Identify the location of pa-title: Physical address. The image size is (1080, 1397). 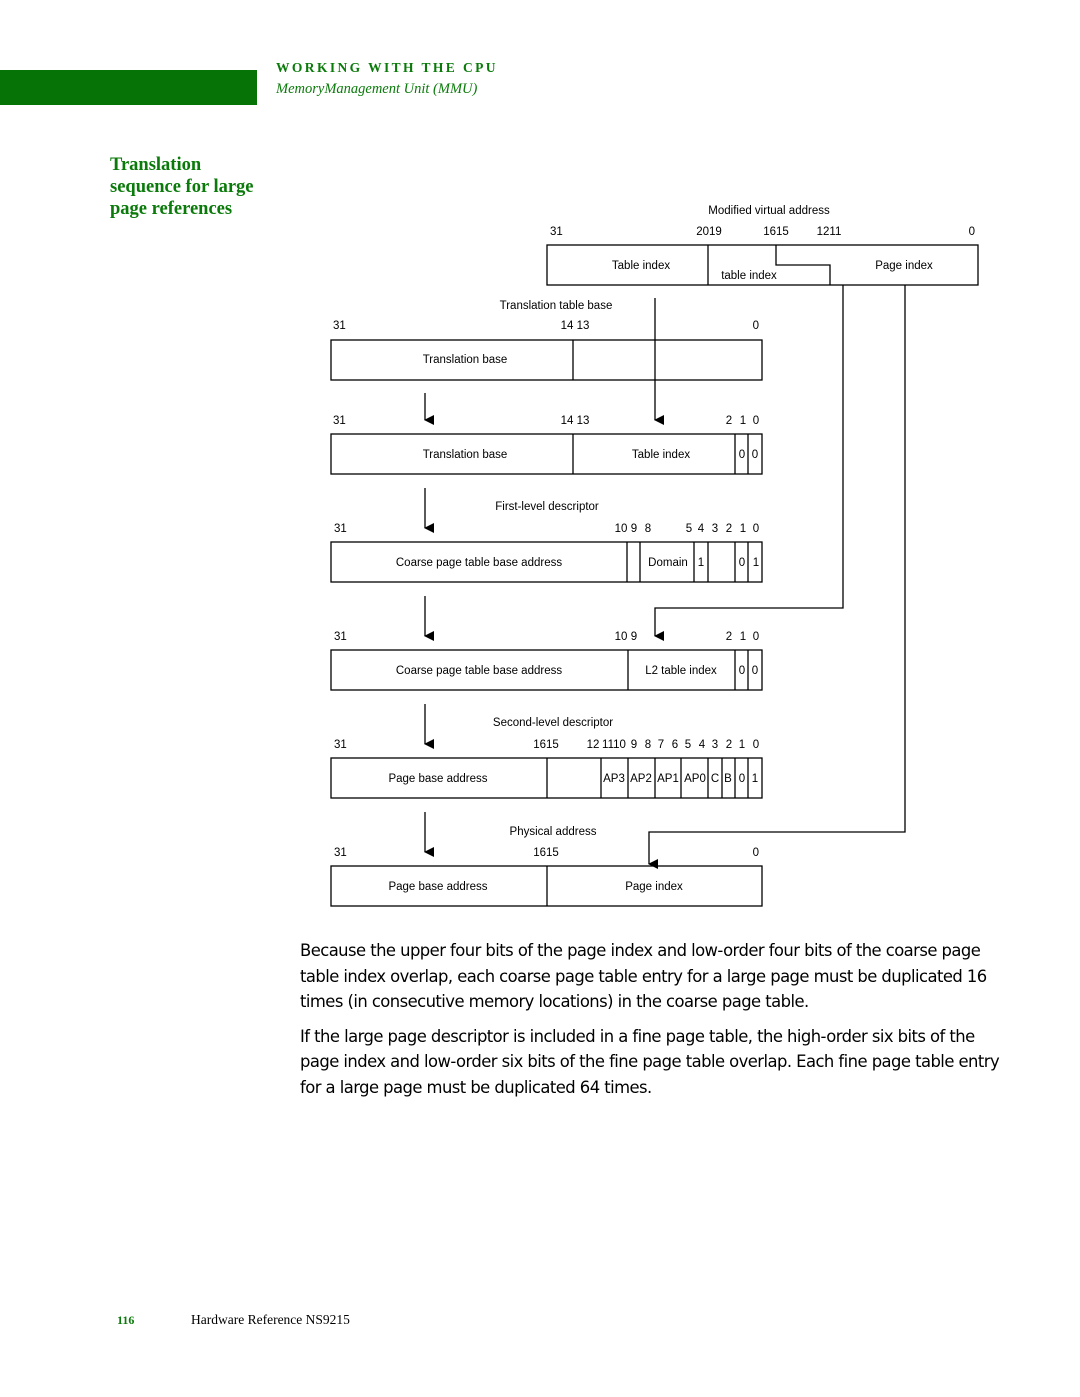
(553, 832).